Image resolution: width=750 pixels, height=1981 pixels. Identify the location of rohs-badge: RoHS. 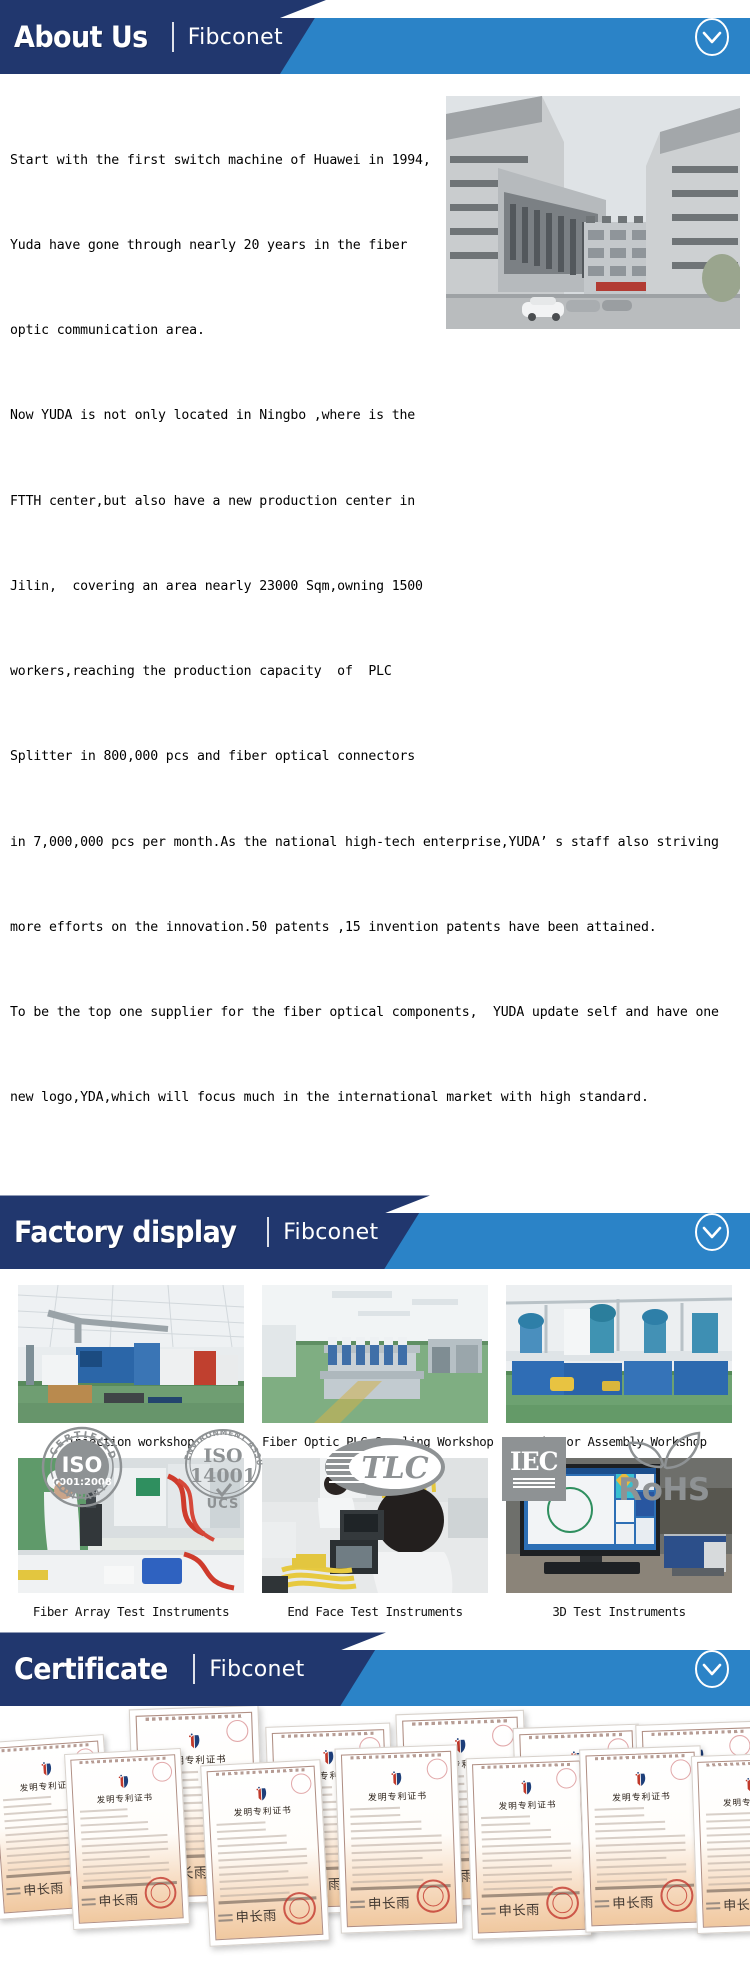
(664, 1469).